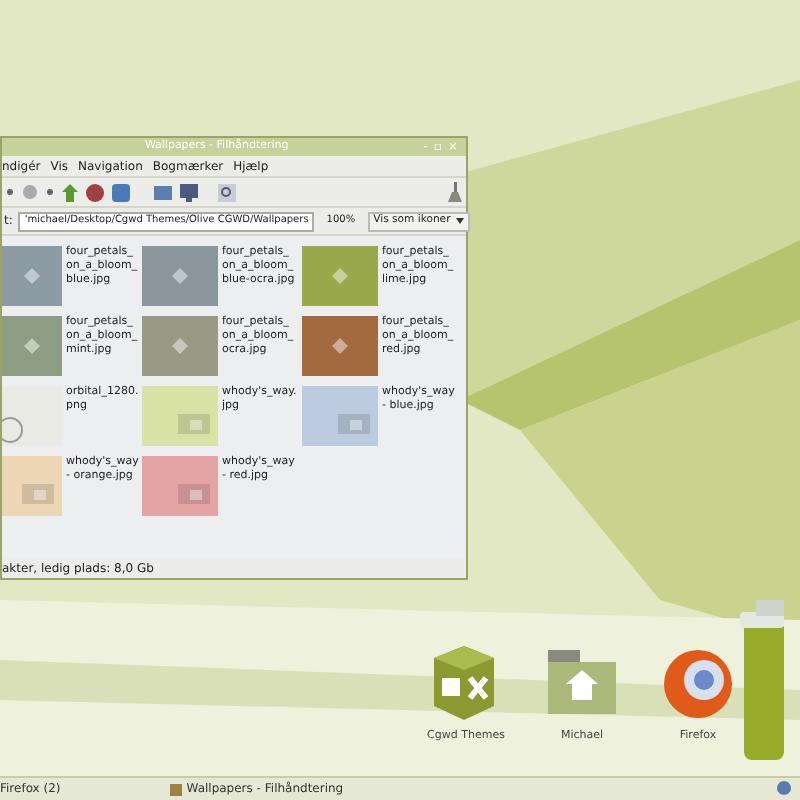  Describe the element at coordinates (460, 221) in the screenshot. I see `caret-icon` at that location.